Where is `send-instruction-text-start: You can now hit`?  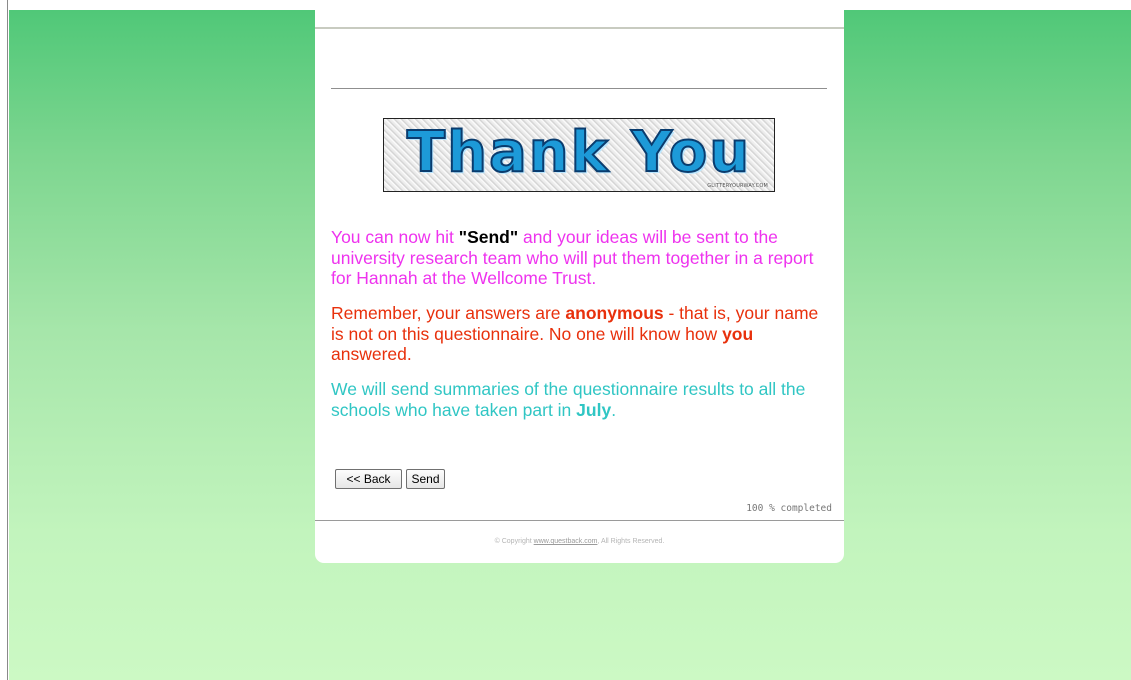 send-instruction-text-start: You can now hit is located at coordinates (395, 237).